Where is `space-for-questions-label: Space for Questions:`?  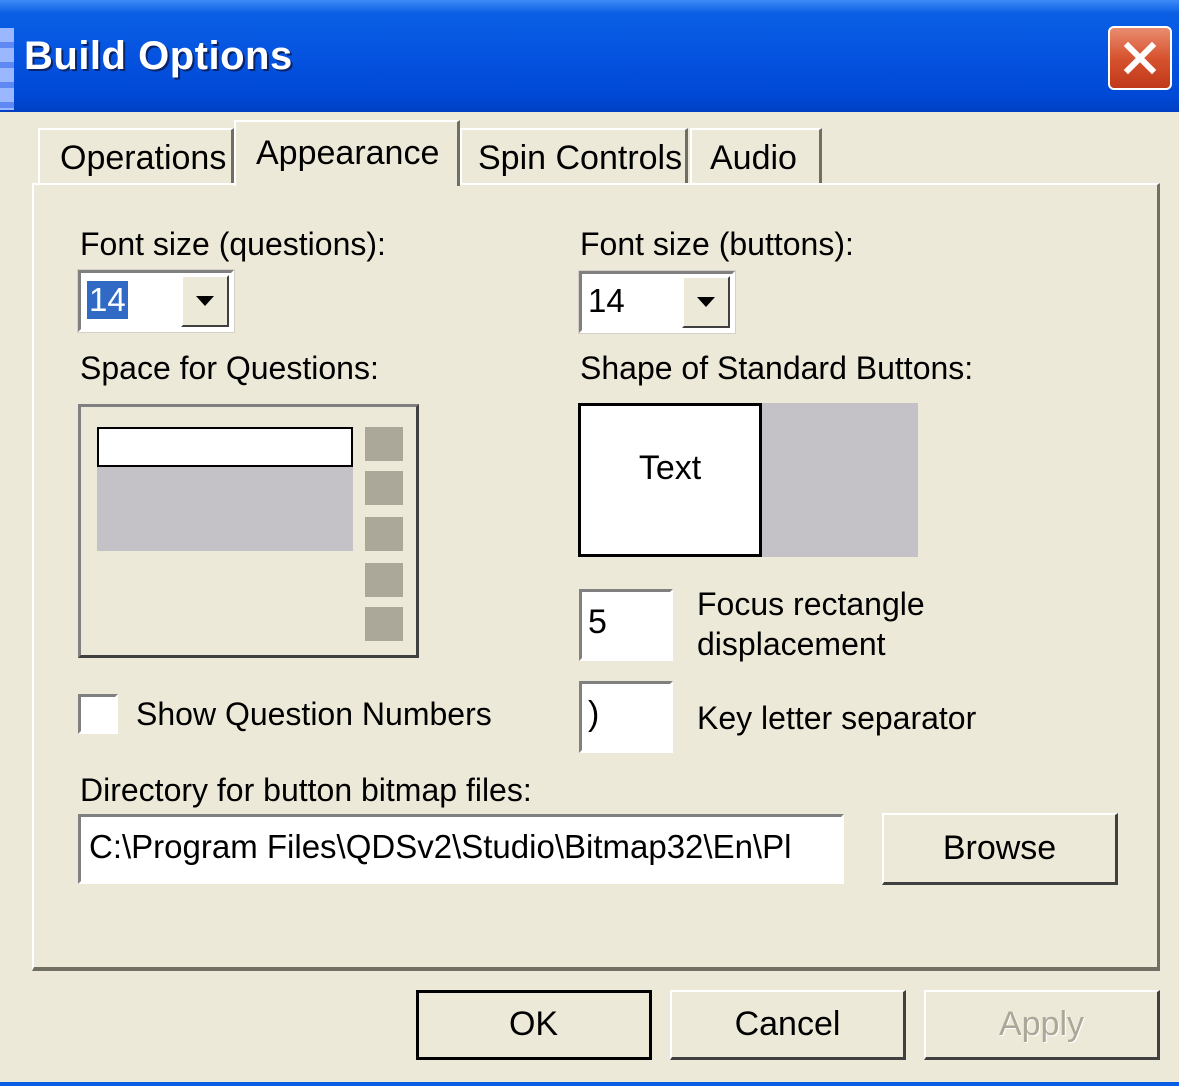 space-for-questions-label: Space for Questions: is located at coordinates (229, 368).